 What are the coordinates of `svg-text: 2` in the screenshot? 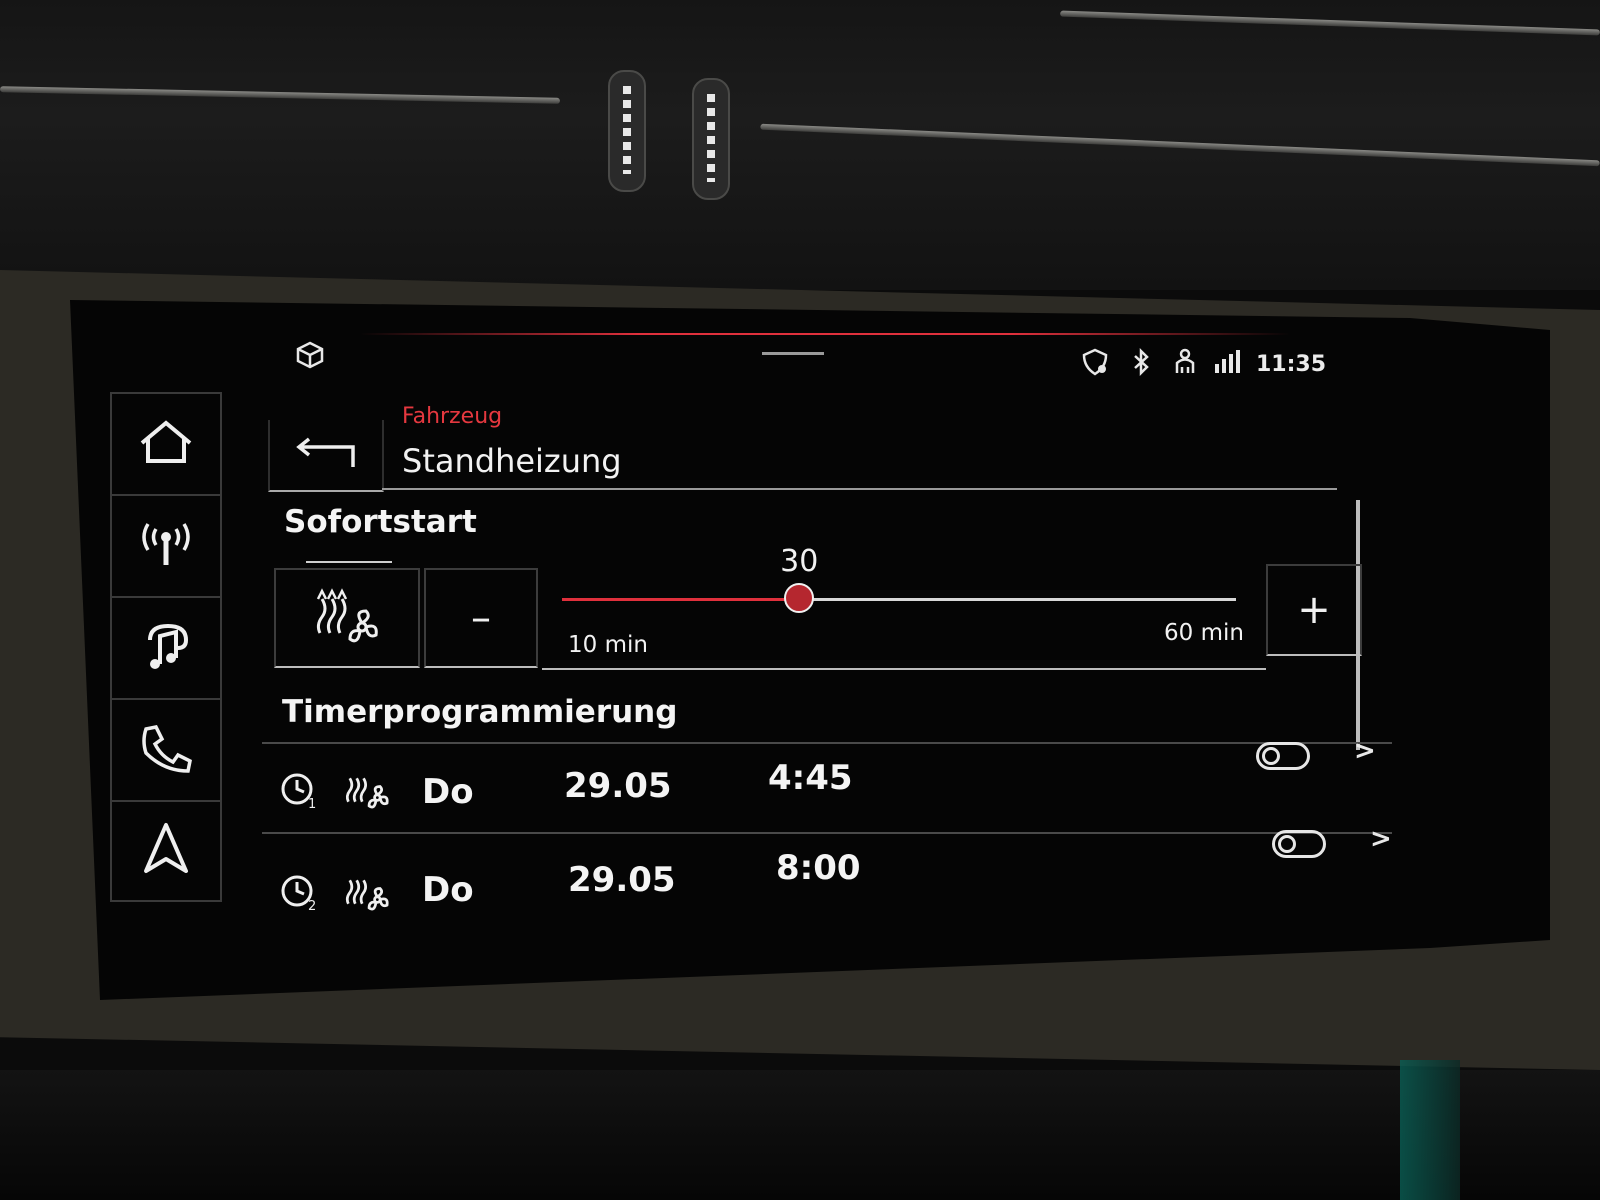 It's located at (312, 905).